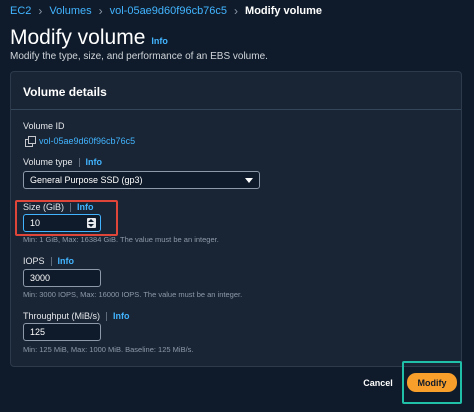  What do you see at coordinates (94, 162) in the screenshot?
I see `volume-type-info-link: Info` at bounding box center [94, 162].